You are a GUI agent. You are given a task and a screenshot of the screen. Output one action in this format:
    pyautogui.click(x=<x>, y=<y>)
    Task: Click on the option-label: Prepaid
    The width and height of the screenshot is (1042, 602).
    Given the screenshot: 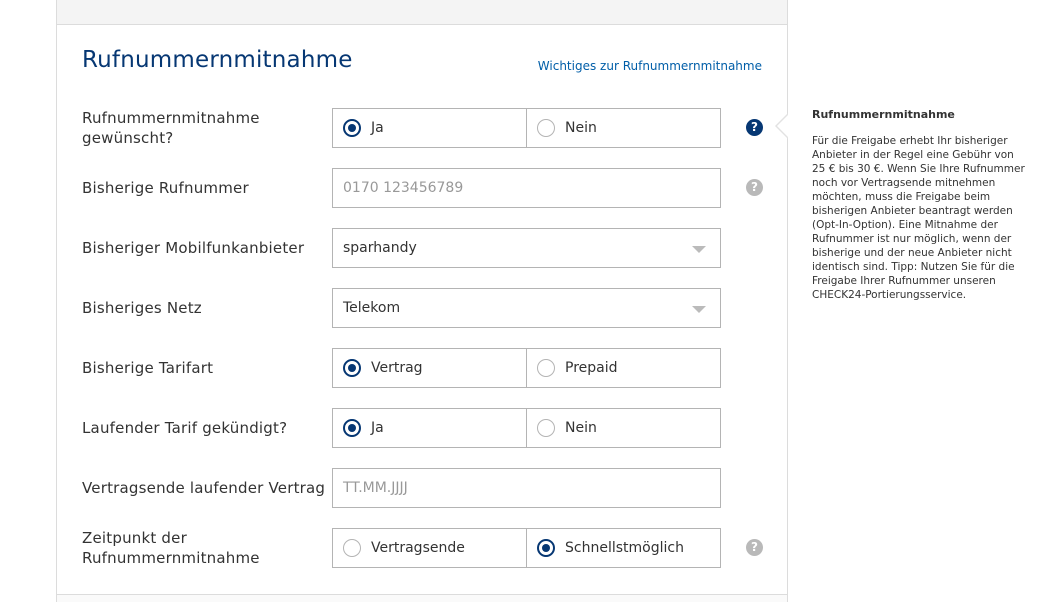 What is the action you would take?
    pyautogui.click(x=591, y=368)
    